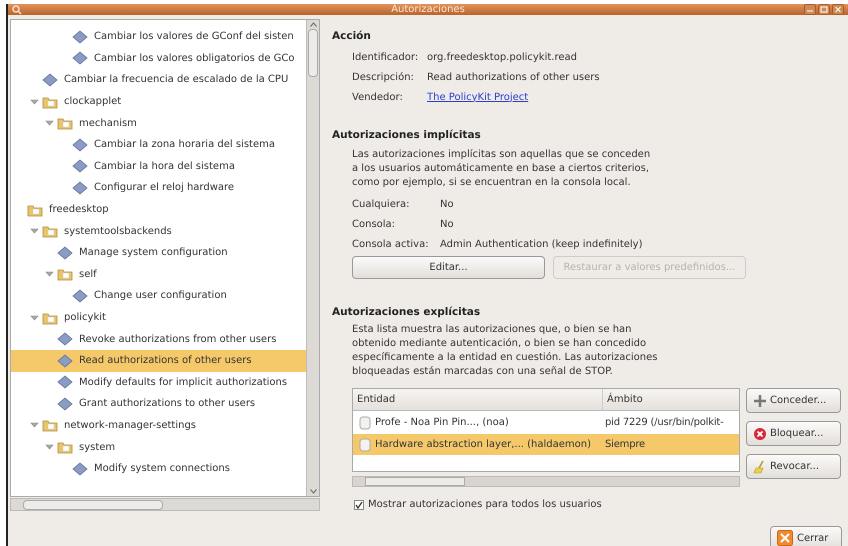 Image resolution: width=848 pixels, height=546 pixels. I want to click on tree-item: network-manager-settings, so click(158, 425).